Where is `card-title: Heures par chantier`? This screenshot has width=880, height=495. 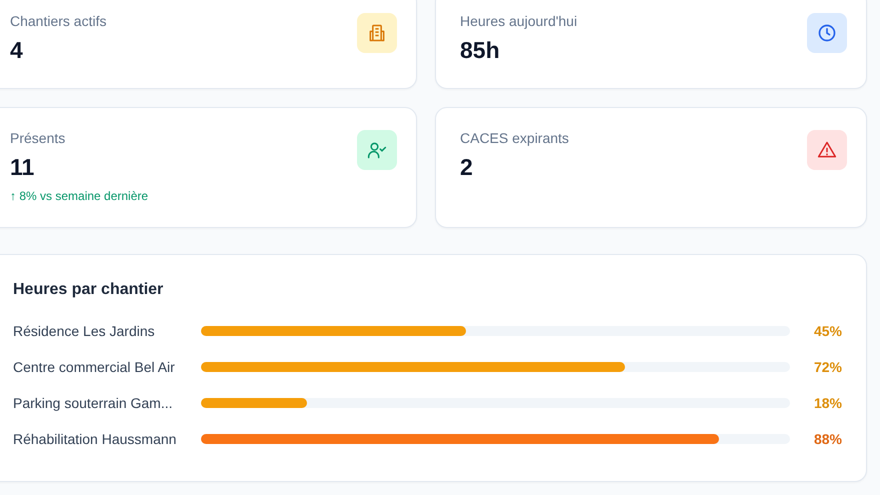
card-title: Heures par chantier is located at coordinates (88, 290).